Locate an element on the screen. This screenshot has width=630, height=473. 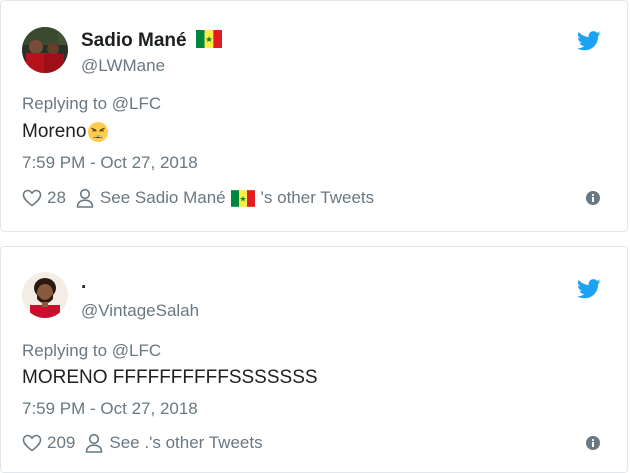
tweet-text: MORENO FFFFFFFFFFSSSSSSS is located at coordinates (170, 378).